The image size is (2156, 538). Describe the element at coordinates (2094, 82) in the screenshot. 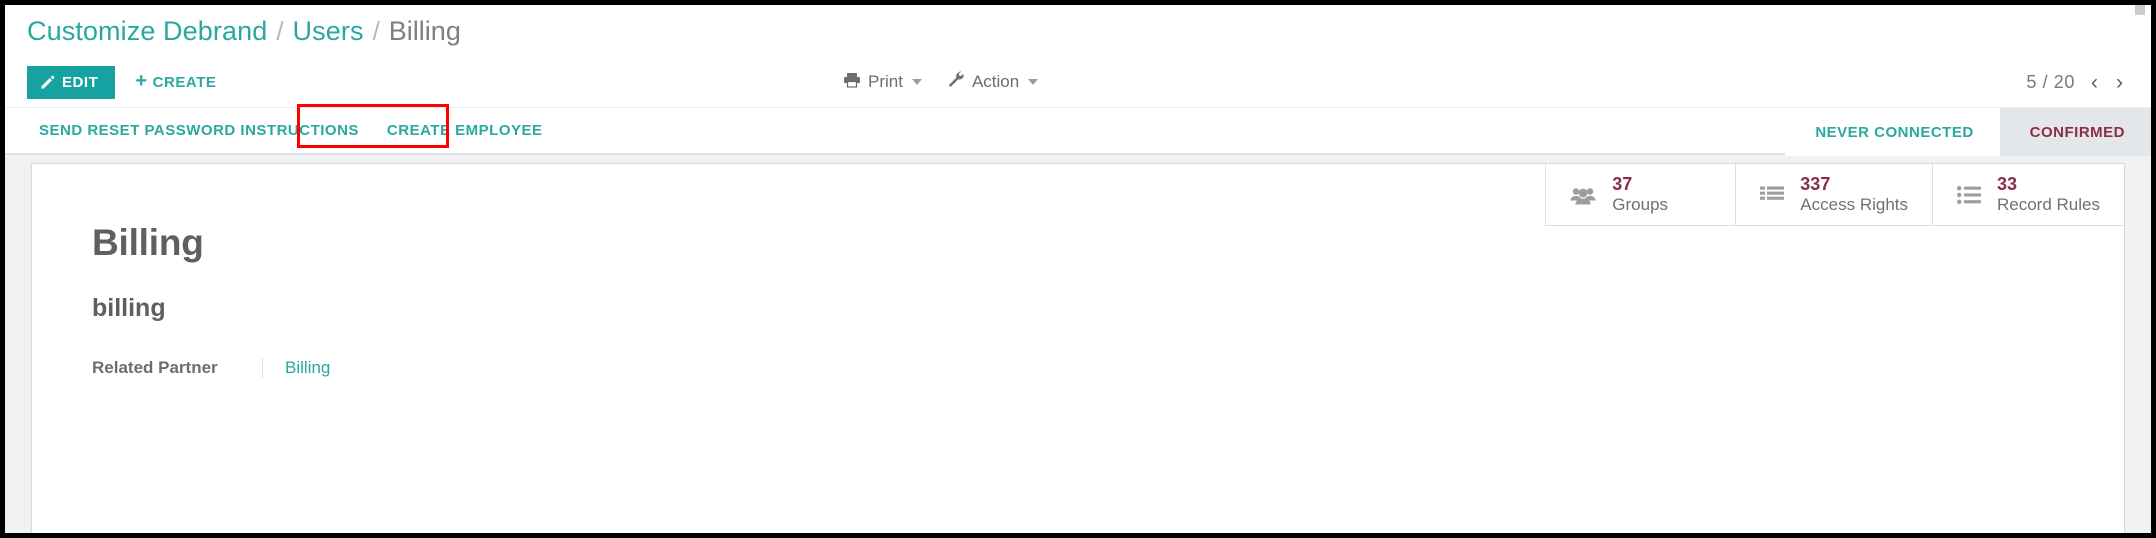

I see `pager-previous-button: ‹` at that location.